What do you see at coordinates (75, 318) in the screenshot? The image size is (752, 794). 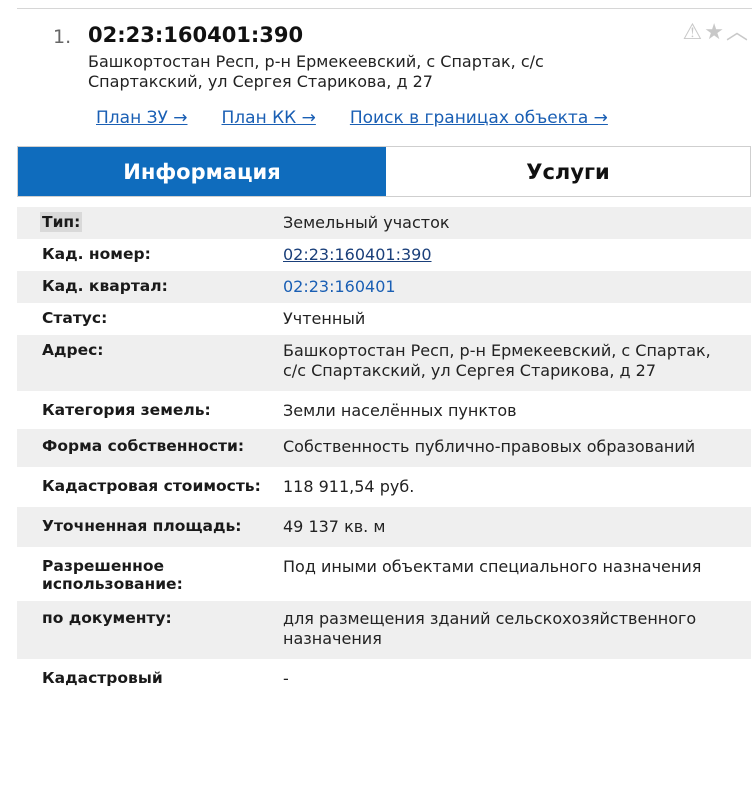 I see `row-label: Статус:` at bounding box center [75, 318].